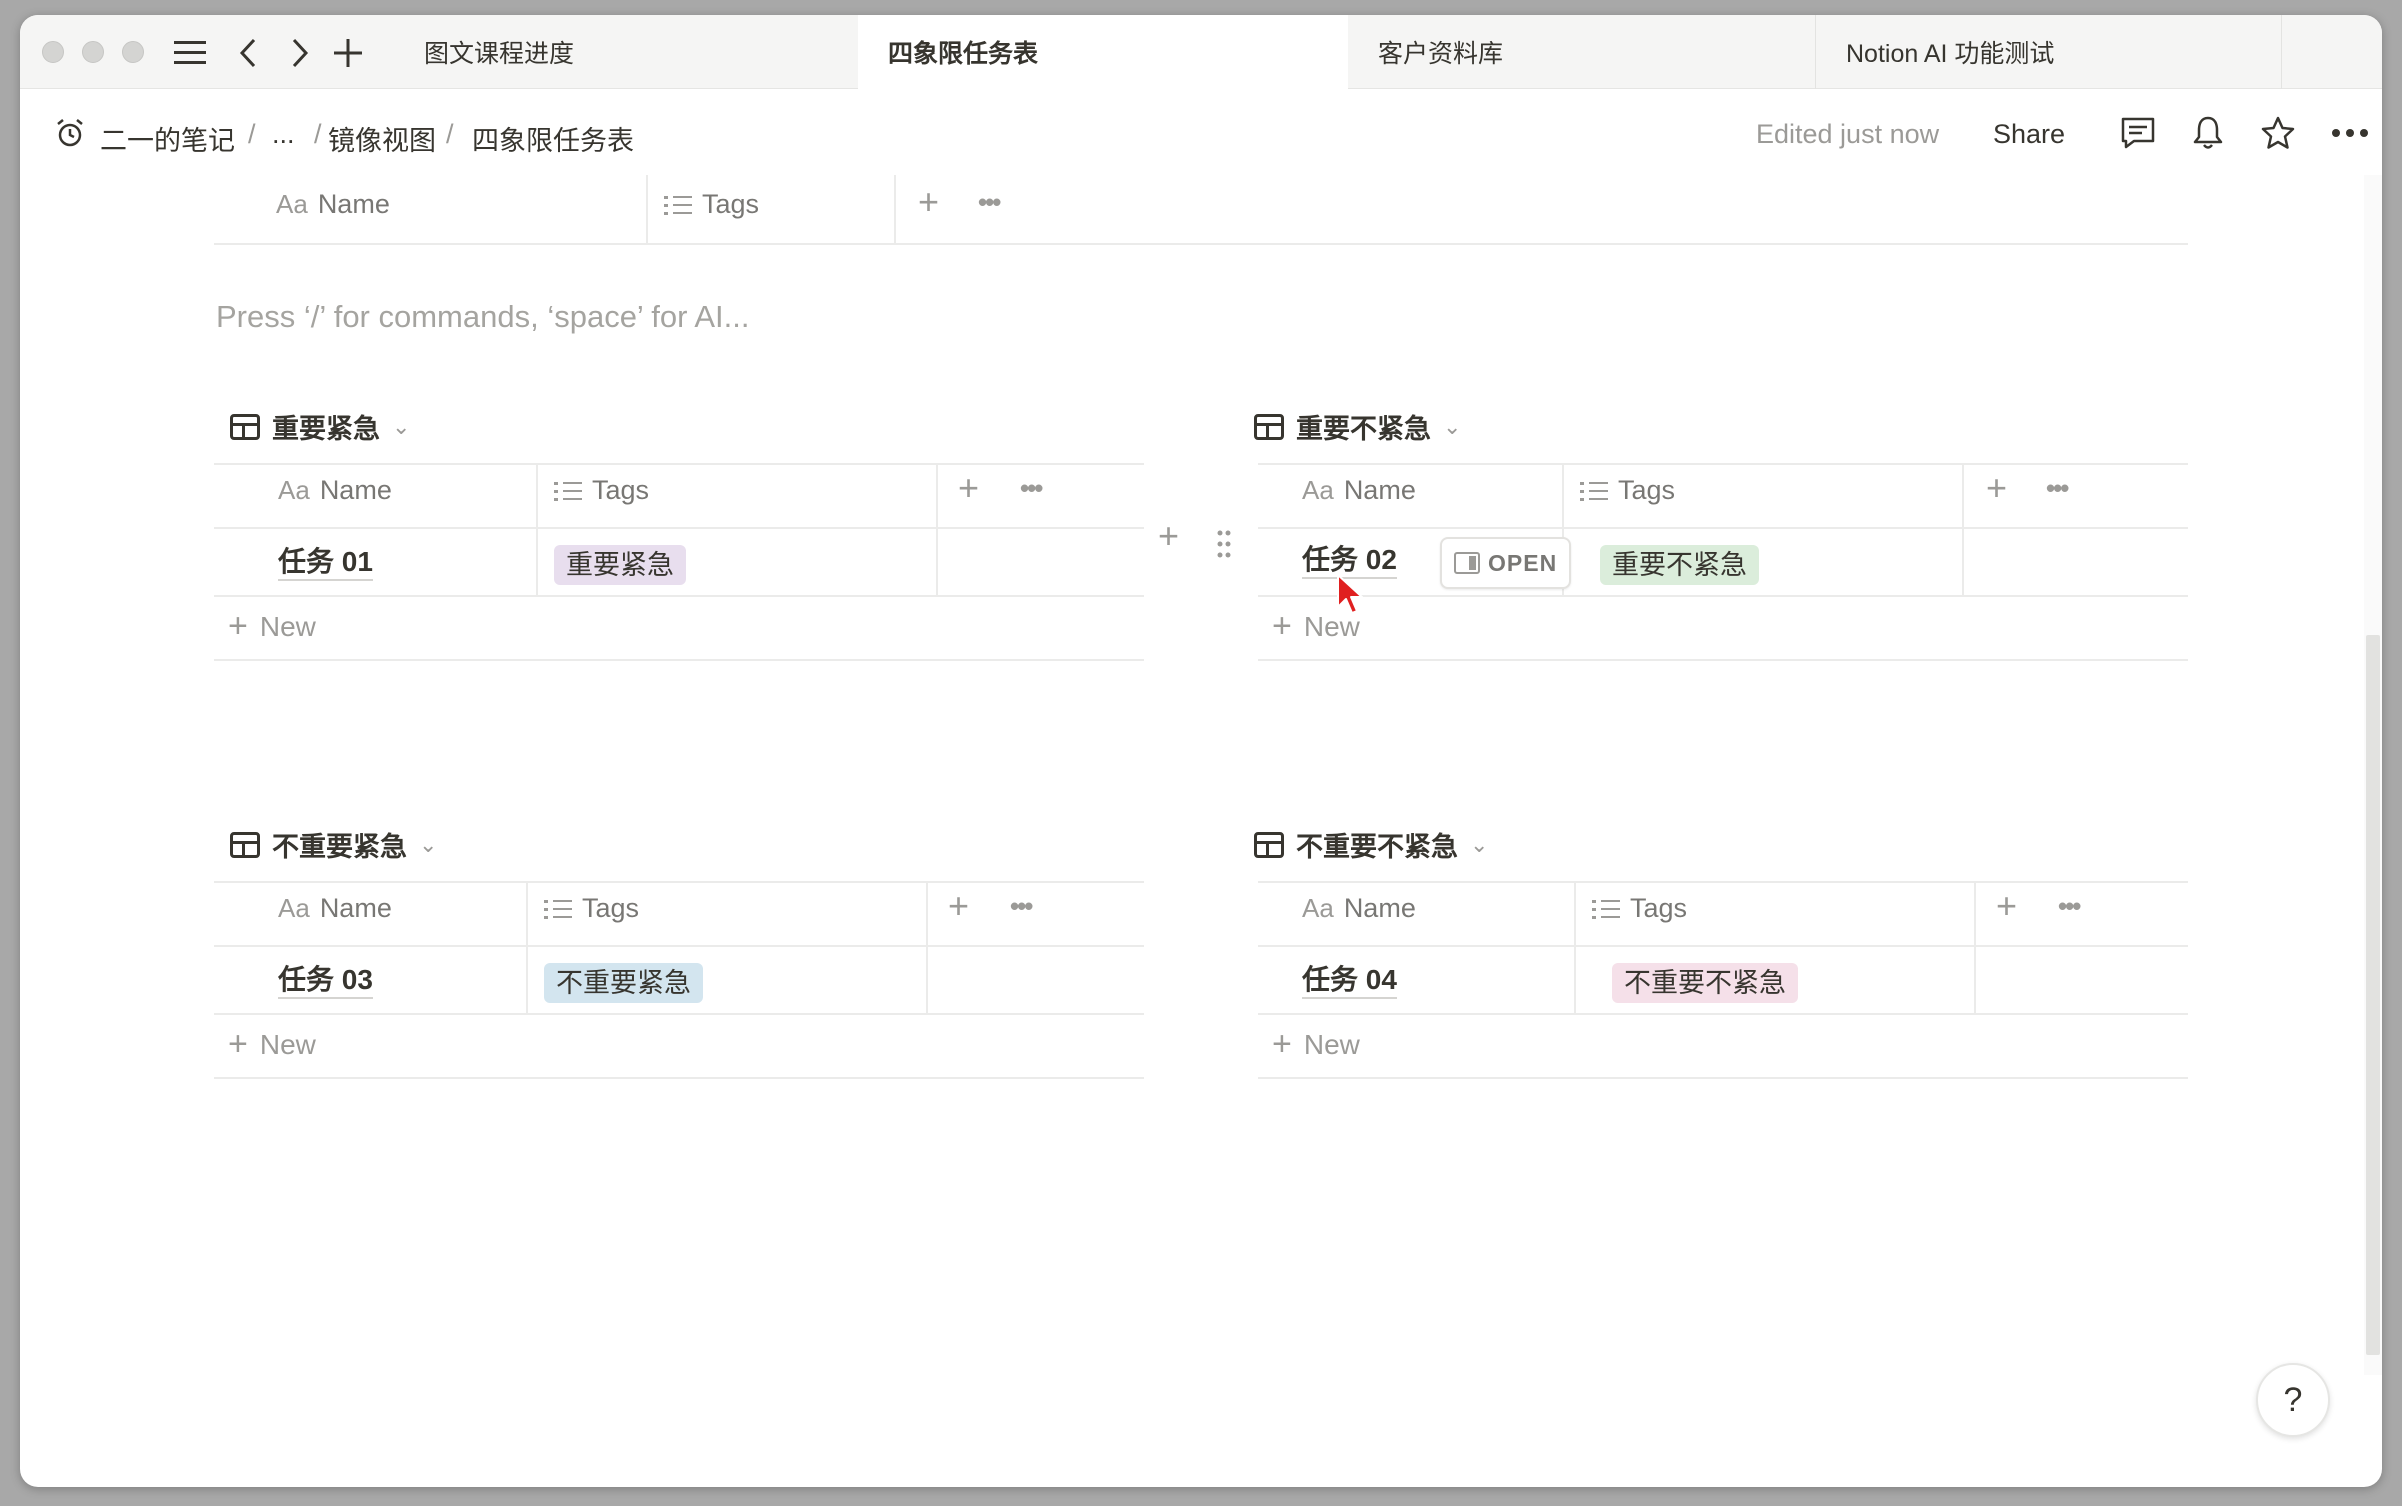 Image resolution: width=2402 pixels, height=1506 pixels. Describe the element at coordinates (634, 52) in the screenshot. I see `tab-course-progress: 图文课程进度` at that location.